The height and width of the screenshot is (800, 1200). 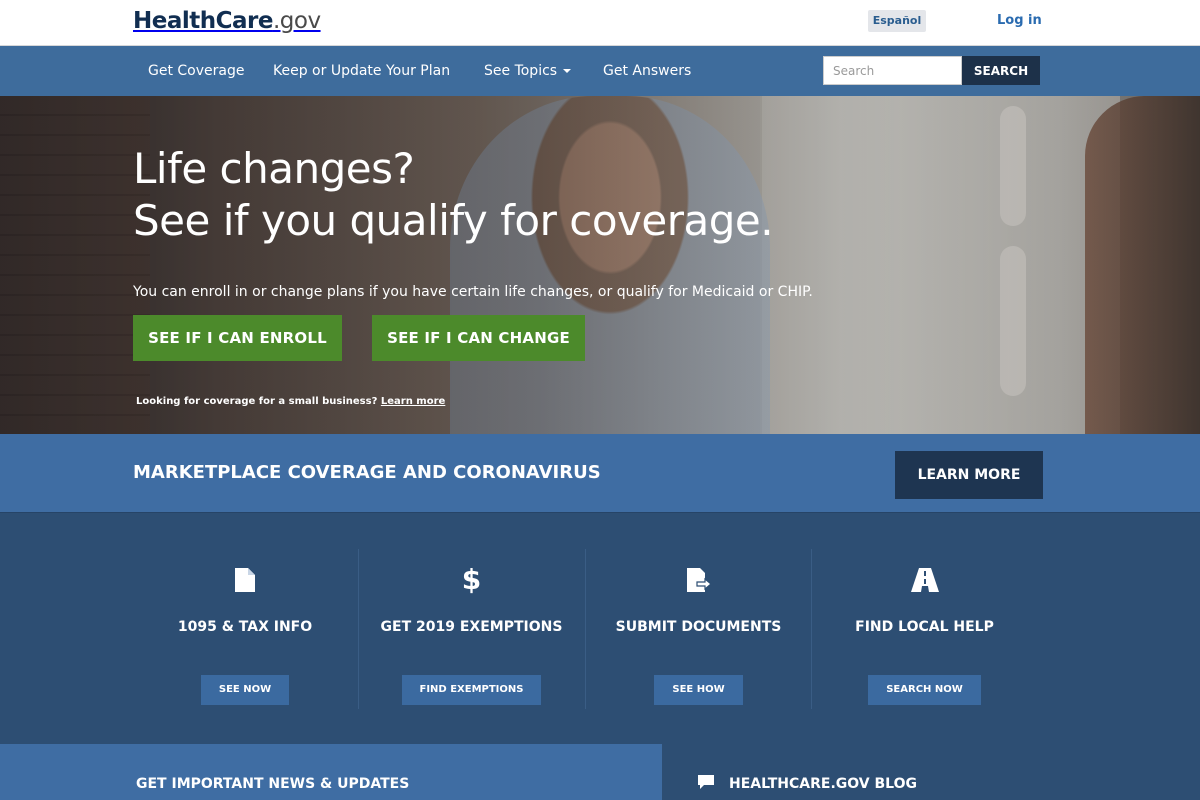 What do you see at coordinates (413, 401) in the screenshot?
I see `small-business-learn-more-link: Learn more` at bounding box center [413, 401].